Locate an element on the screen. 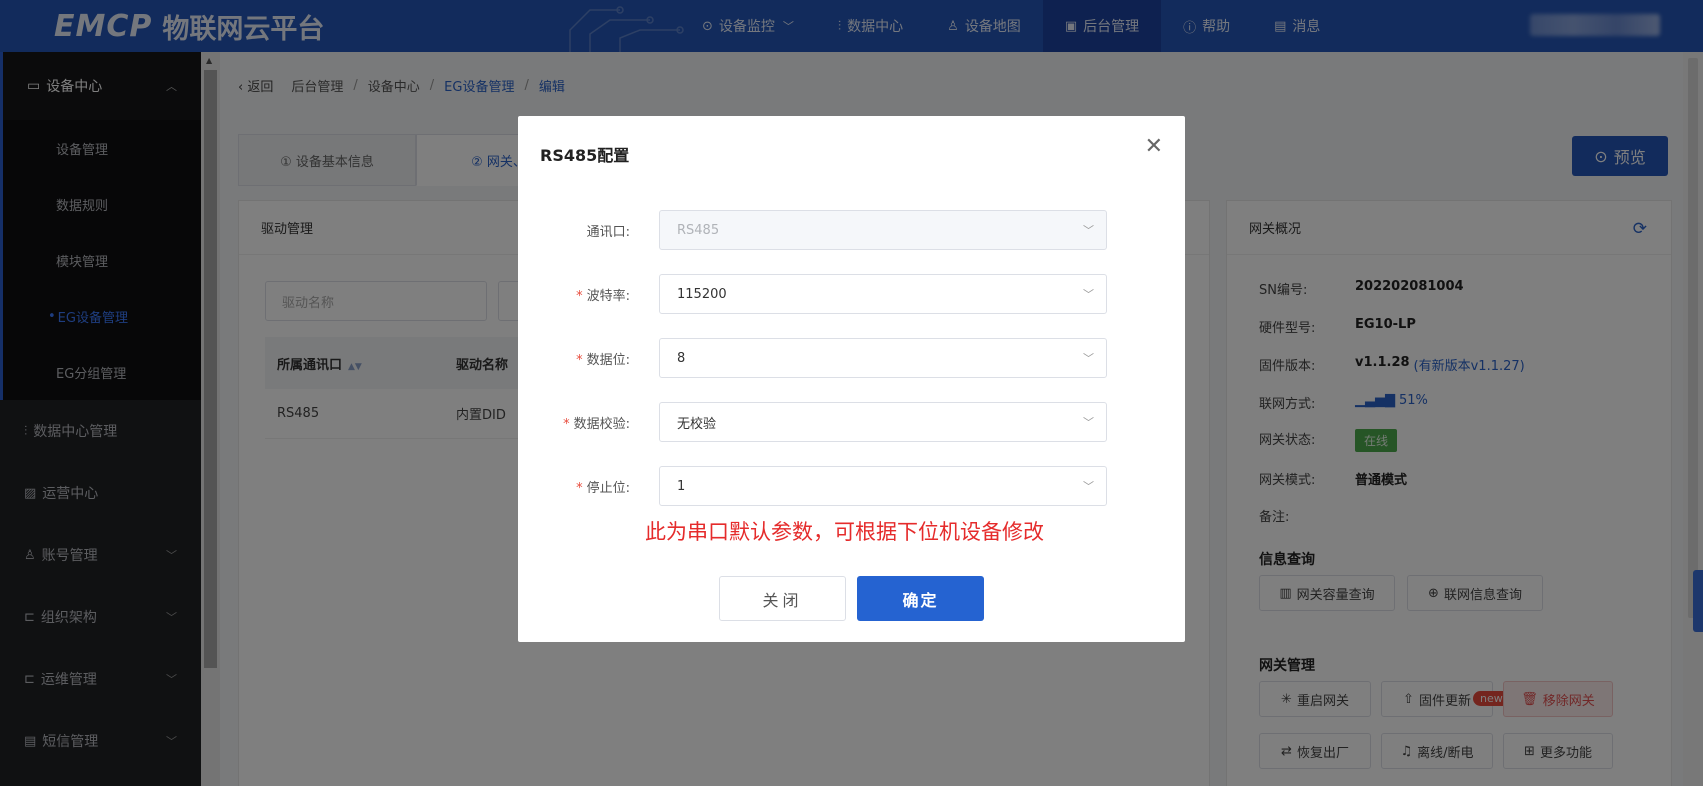 This screenshot has width=1703, height=786. form-row-stop-bits: * 停止位: 1 ﹀ is located at coordinates (851, 486).